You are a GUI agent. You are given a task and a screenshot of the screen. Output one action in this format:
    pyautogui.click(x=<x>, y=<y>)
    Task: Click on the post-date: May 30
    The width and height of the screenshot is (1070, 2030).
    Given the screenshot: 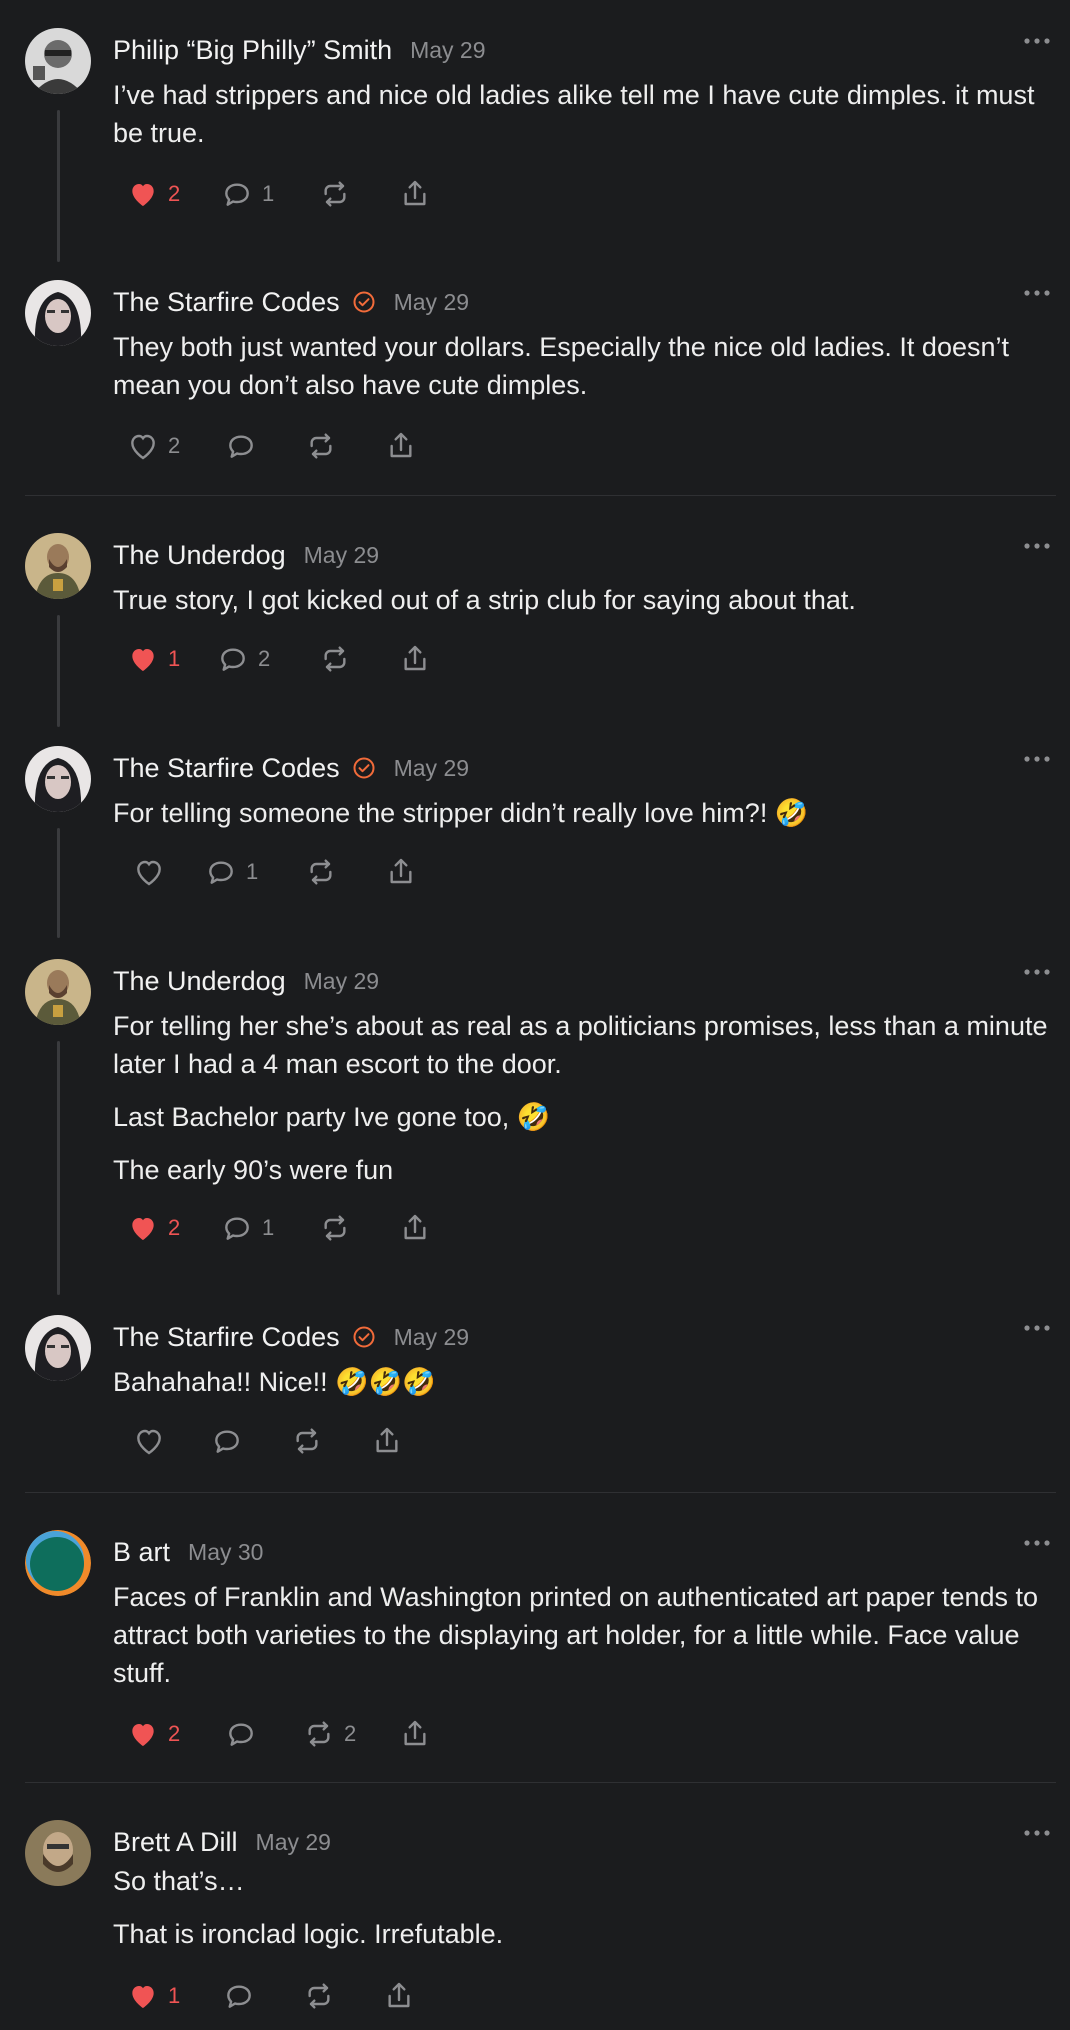 What is the action you would take?
    pyautogui.click(x=225, y=1552)
    